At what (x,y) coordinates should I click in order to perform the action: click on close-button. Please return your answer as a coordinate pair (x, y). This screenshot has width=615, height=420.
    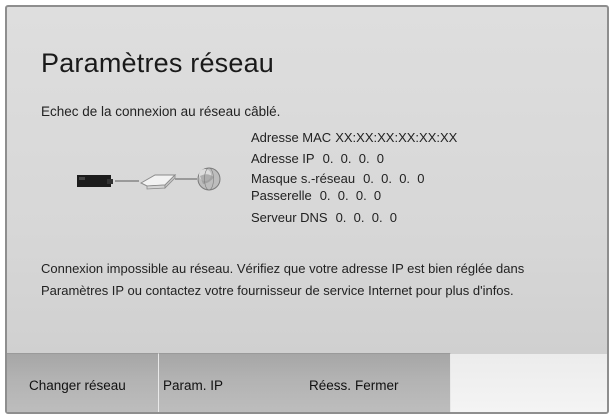
    Looking at the image, I should click on (529, 382).